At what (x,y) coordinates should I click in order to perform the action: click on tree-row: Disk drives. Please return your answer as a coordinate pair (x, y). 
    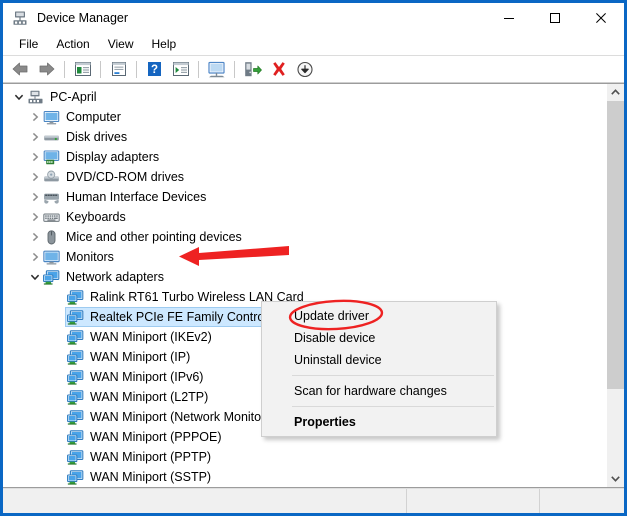
    Looking at the image, I should click on (304, 137).